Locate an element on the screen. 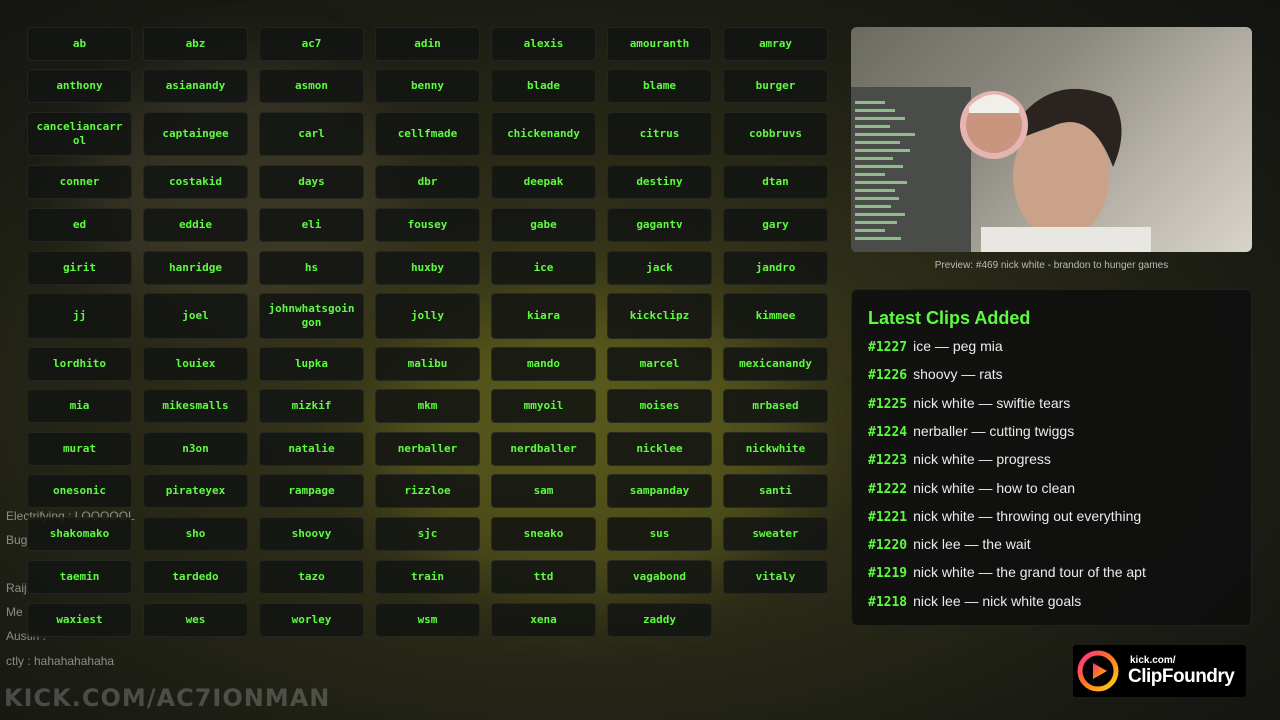  streamer-button-santi: santi is located at coordinates (775, 491).